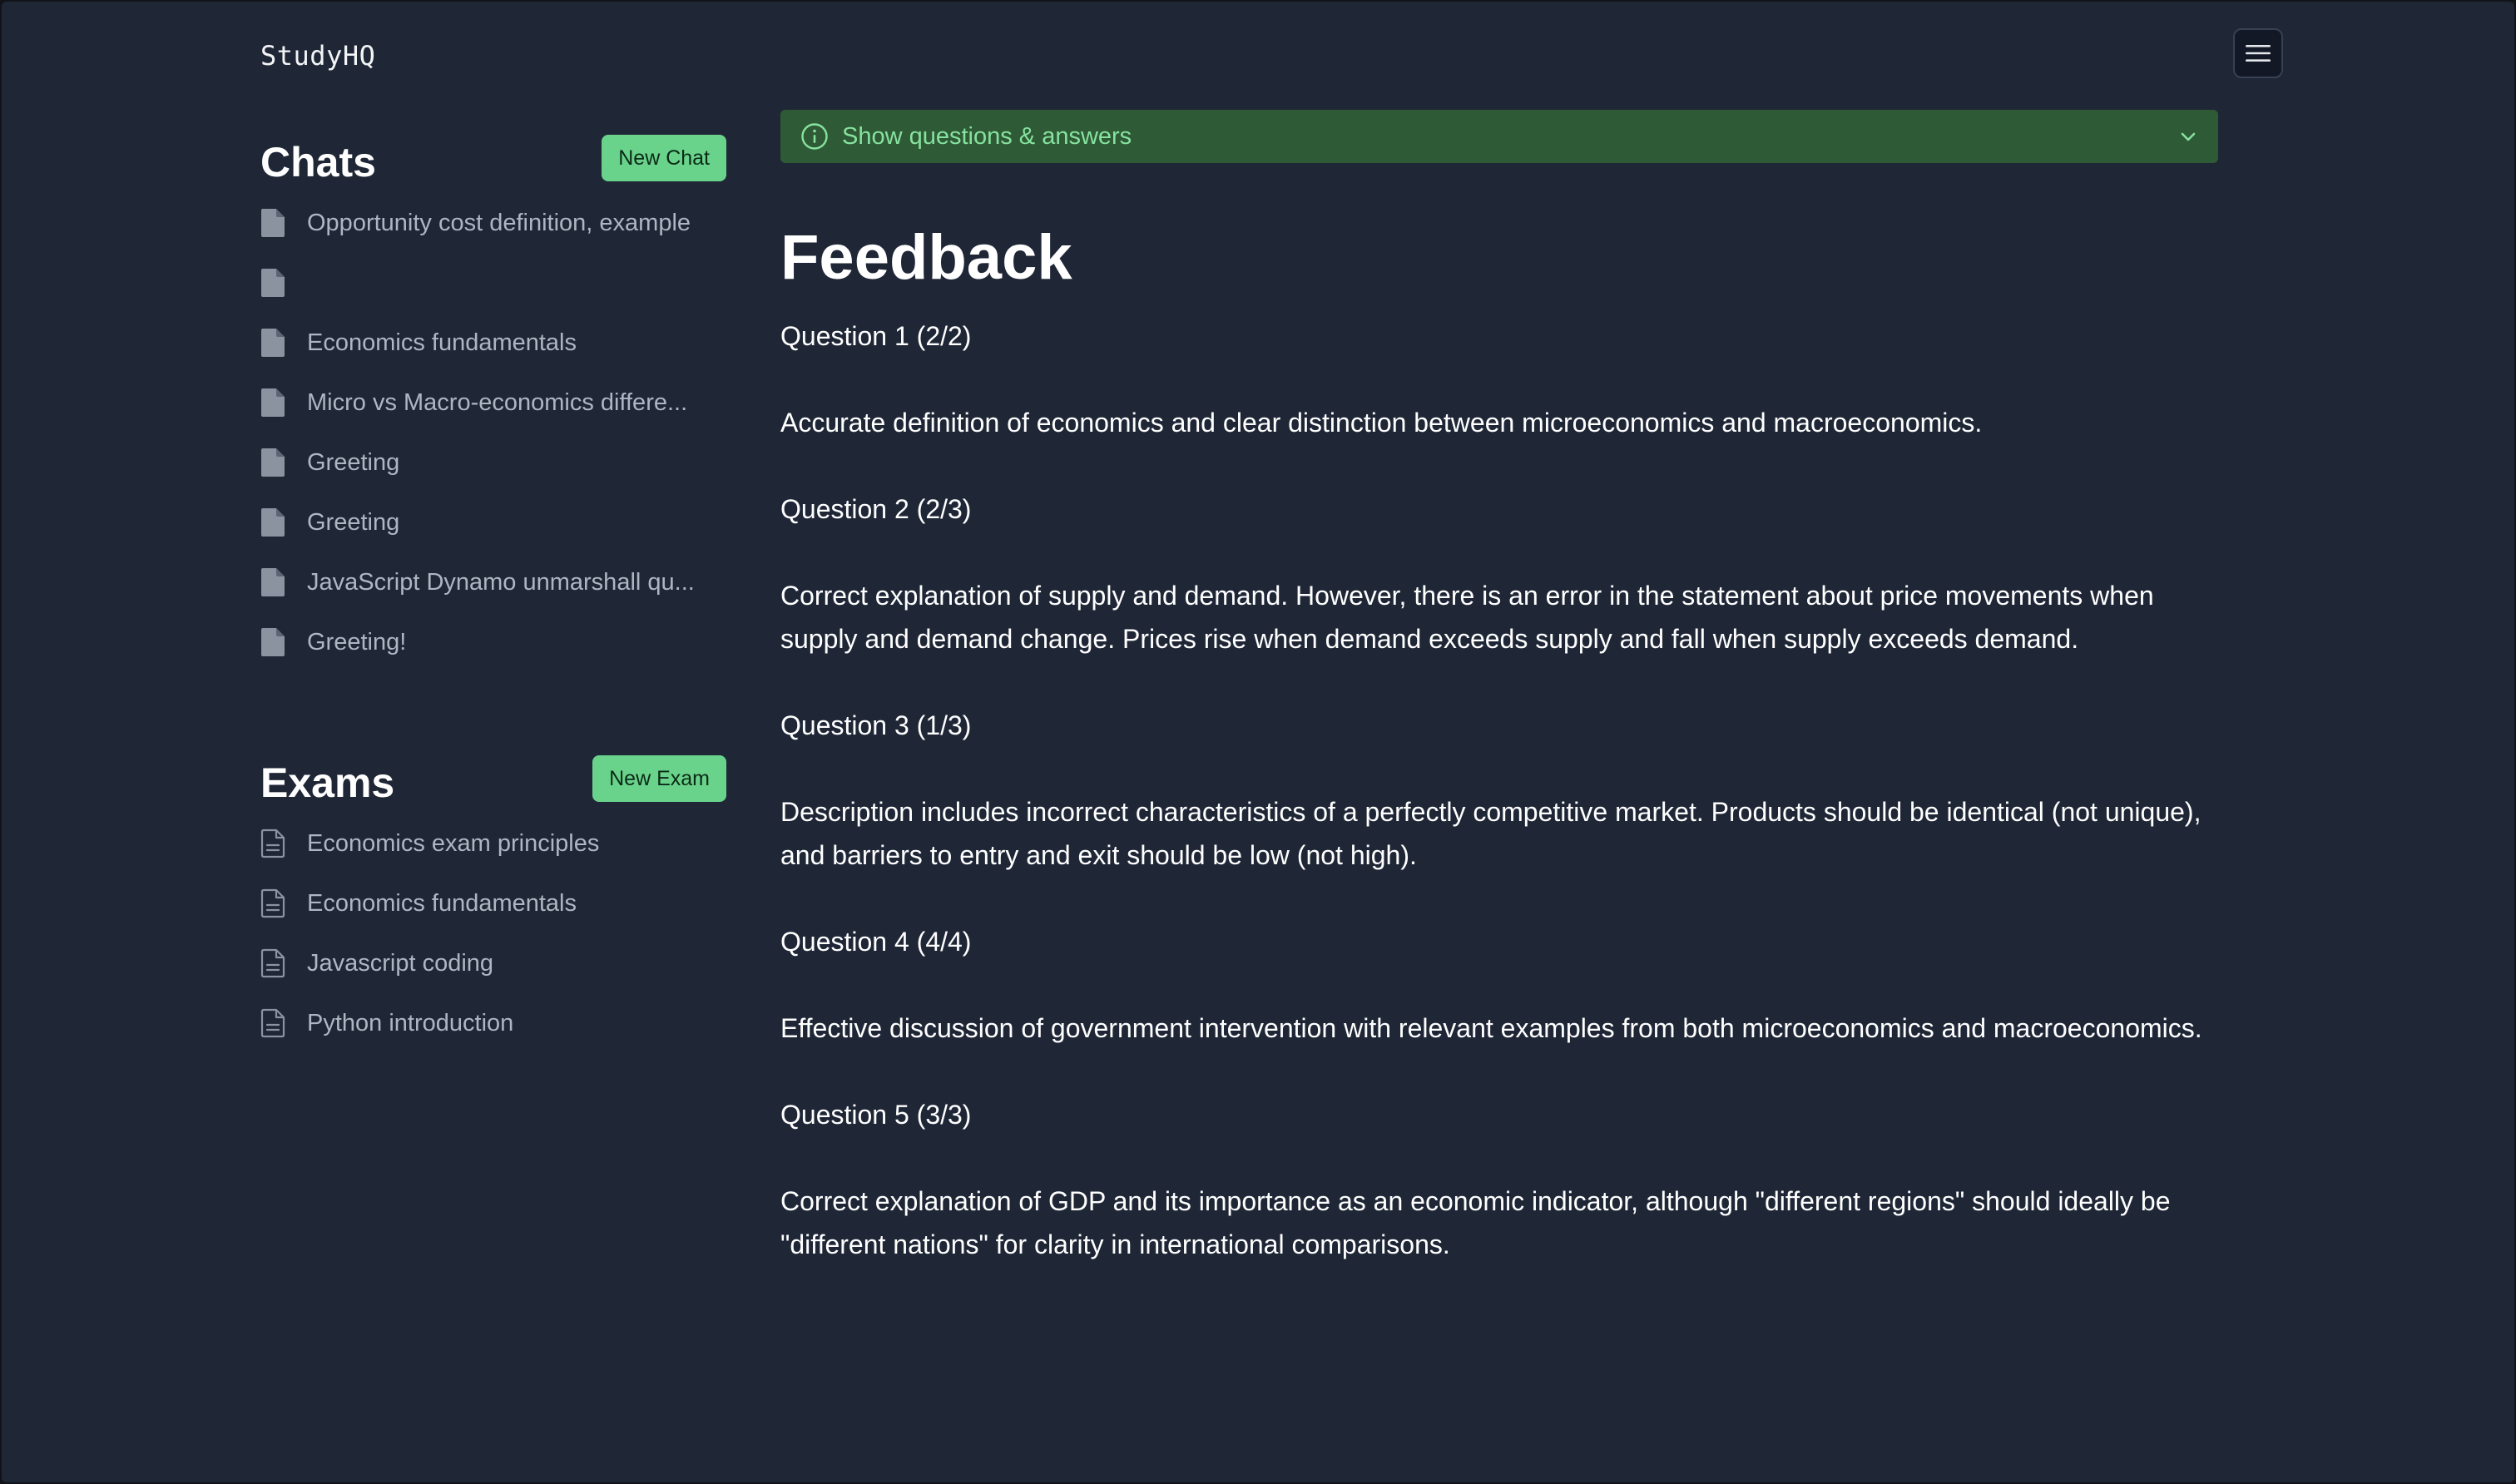 The height and width of the screenshot is (1484, 2516). I want to click on hamburger-menu-icon, so click(2259, 53).